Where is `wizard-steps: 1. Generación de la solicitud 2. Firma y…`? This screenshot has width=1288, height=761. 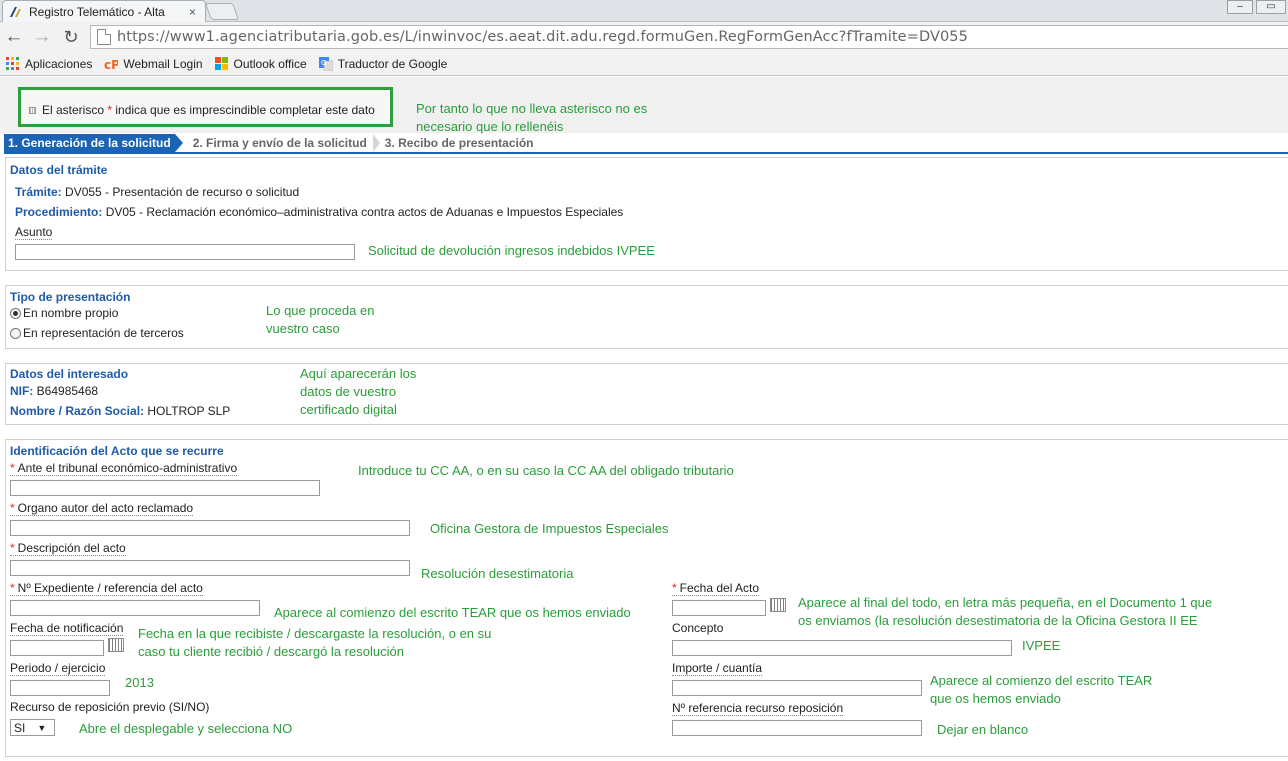
wizard-steps: 1. Generación de la solicitud 2. Firma y… is located at coordinates (272, 143).